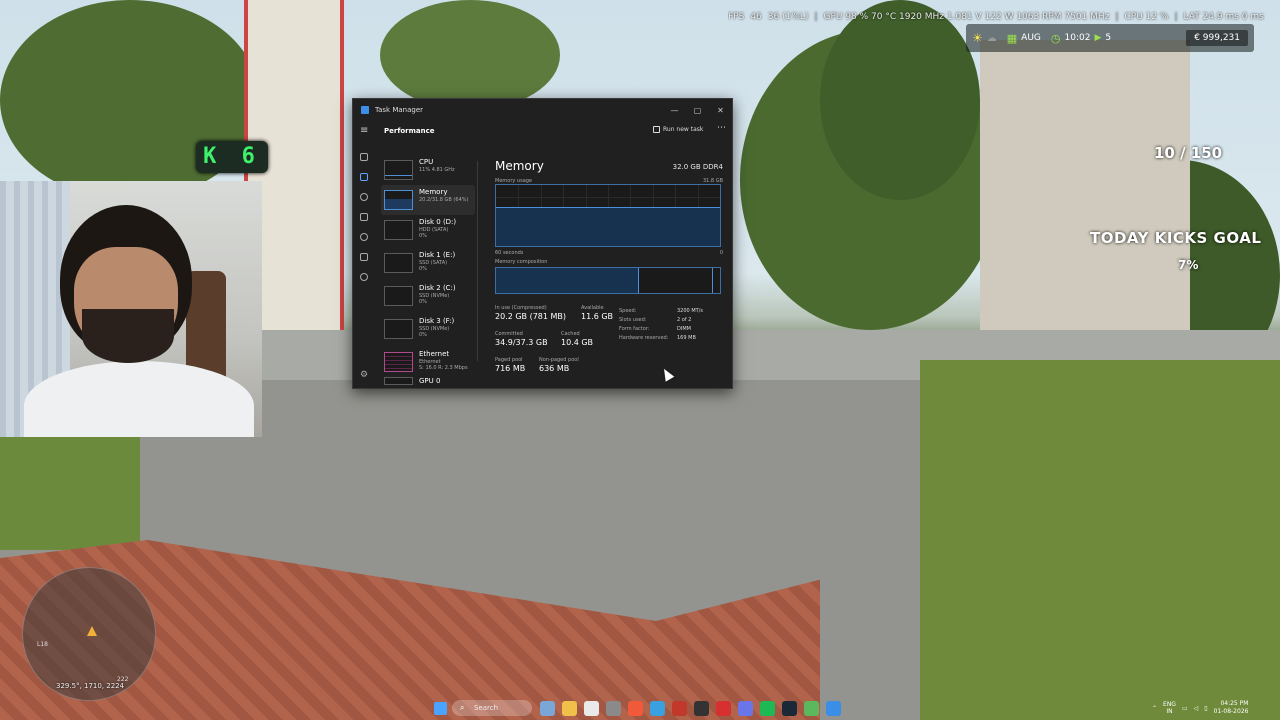  Describe the element at coordinates (426, 162) in the screenshot. I see `device-name: CPU` at that location.